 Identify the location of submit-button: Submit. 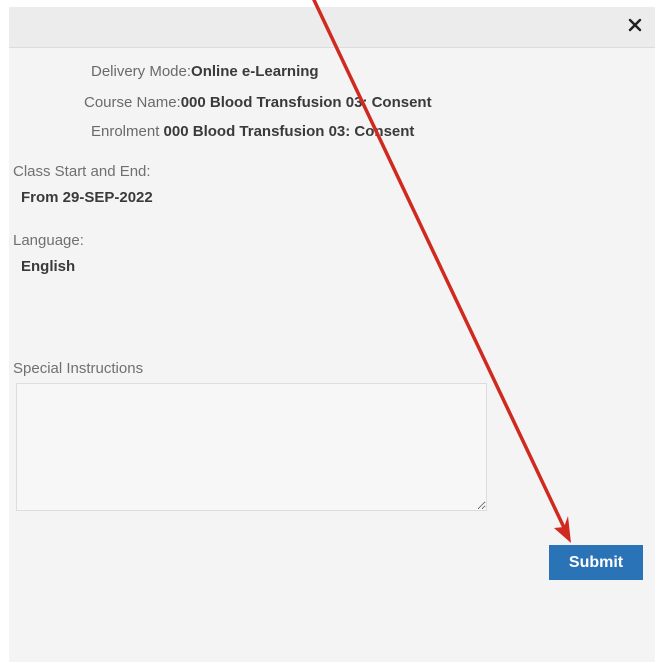
(596, 562).